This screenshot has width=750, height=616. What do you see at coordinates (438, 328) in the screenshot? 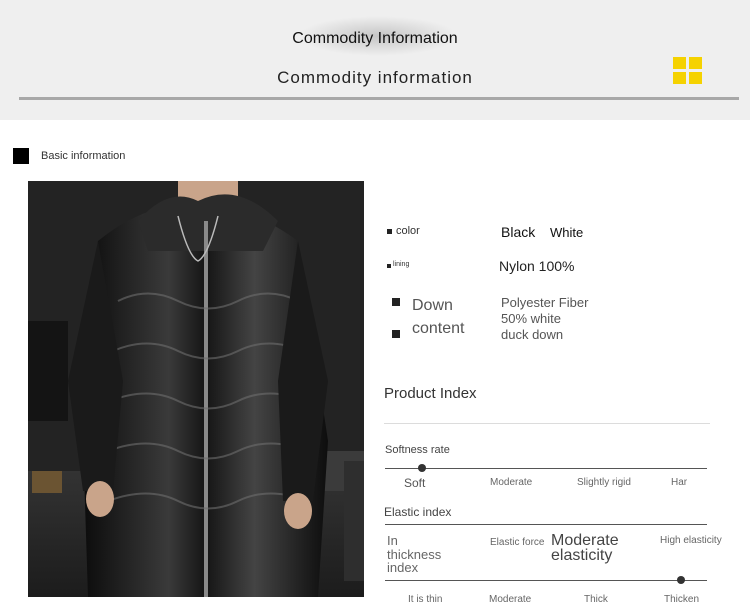
I see `down-label-line2: content` at bounding box center [438, 328].